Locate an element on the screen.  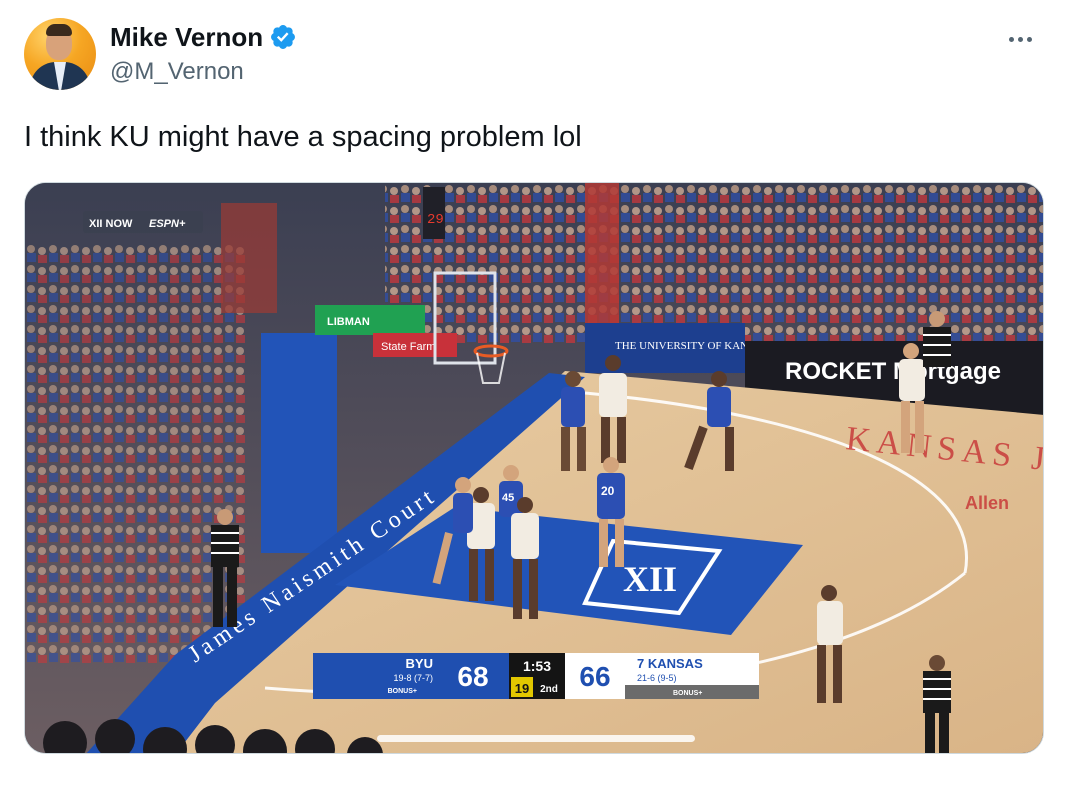
svg-text: State Farm is located at coordinates (408, 347).